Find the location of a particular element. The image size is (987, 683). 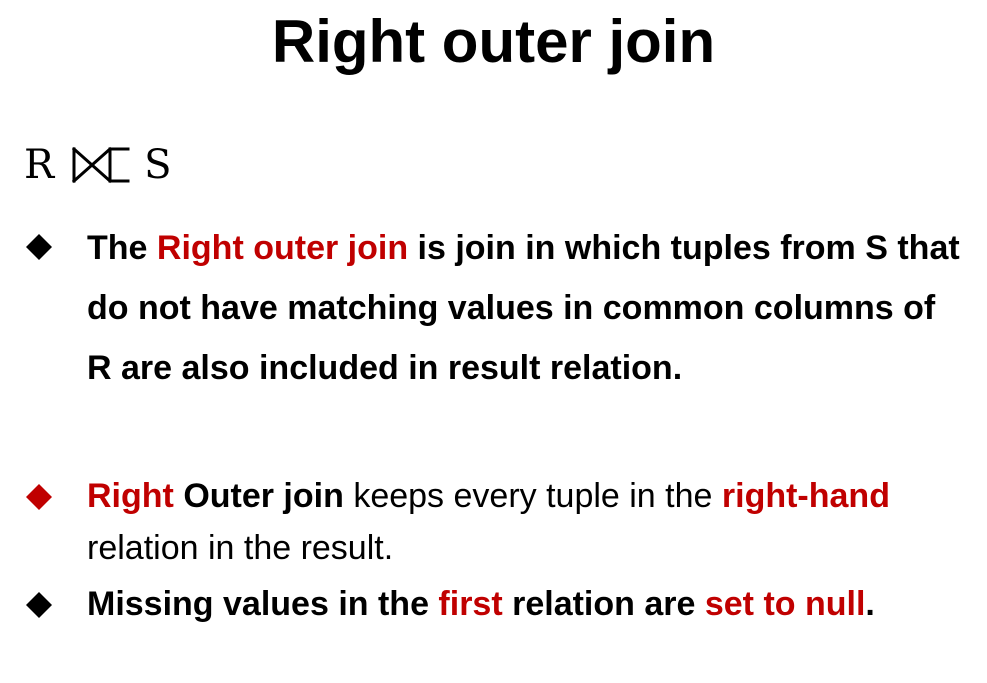

highlight-term: first is located at coordinates (470, 604).